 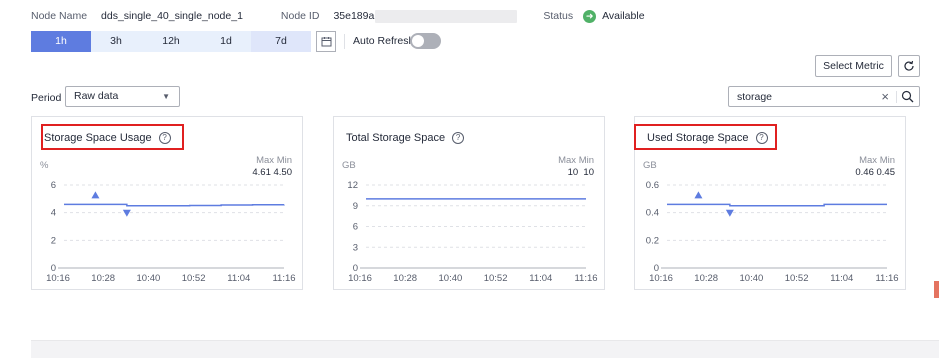 What do you see at coordinates (61, 41) in the screenshot?
I see `tab-1h: 1h` at bounding box center [61, 41].